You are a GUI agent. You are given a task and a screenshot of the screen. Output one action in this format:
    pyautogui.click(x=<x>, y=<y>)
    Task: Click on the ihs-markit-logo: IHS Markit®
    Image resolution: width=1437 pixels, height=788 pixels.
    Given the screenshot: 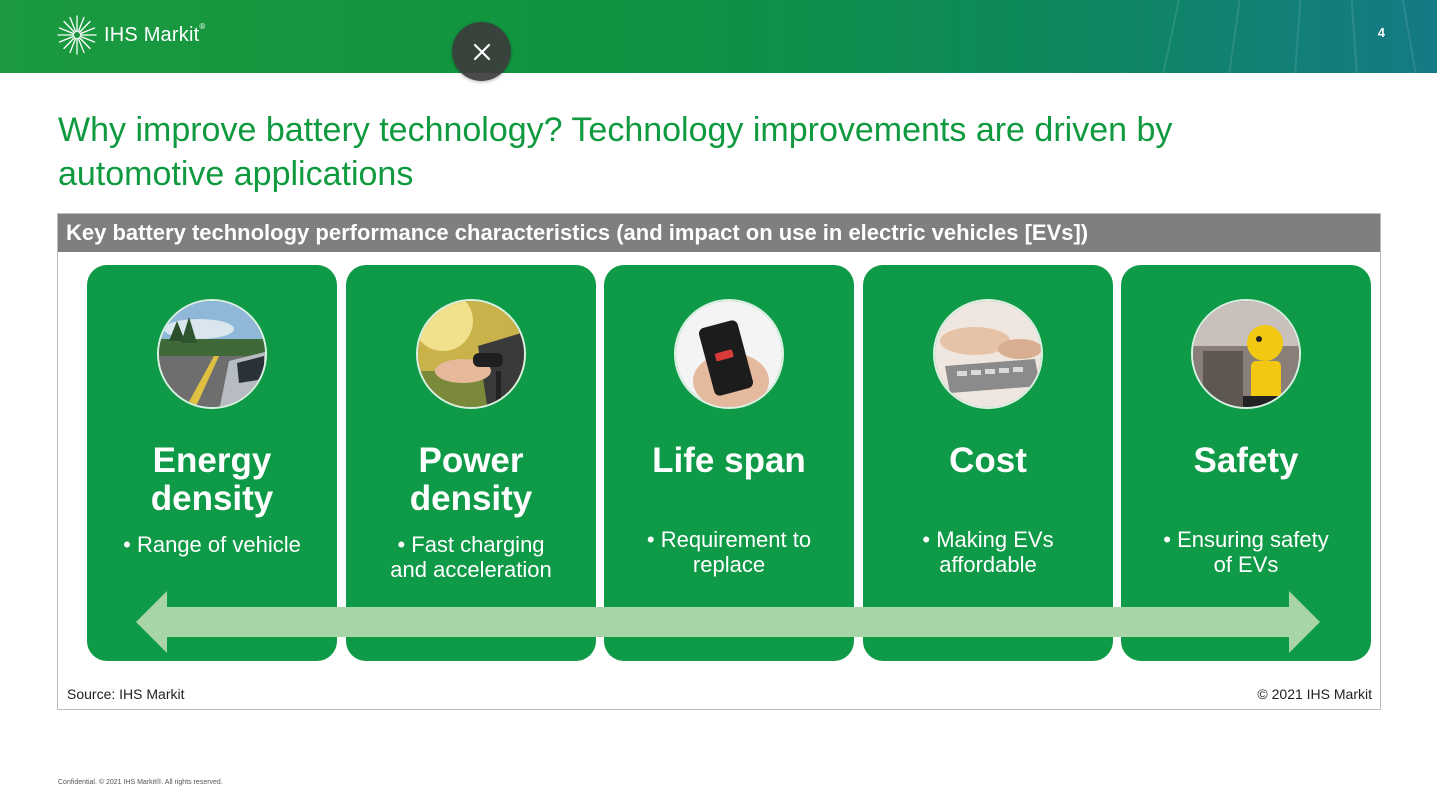 What is the action you would take?
    pyautogui.click(x=130, y=35)
    